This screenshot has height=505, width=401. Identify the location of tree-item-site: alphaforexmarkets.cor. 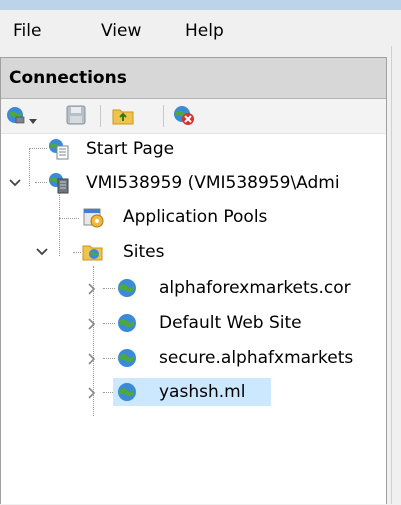
(194, 288).